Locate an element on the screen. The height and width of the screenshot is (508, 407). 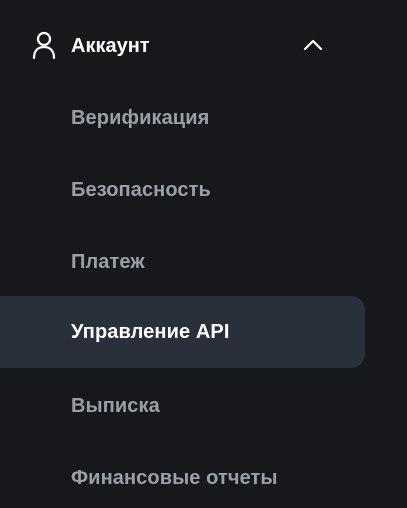
menu-item-label: Платеж is located at coordinates (108, 262).